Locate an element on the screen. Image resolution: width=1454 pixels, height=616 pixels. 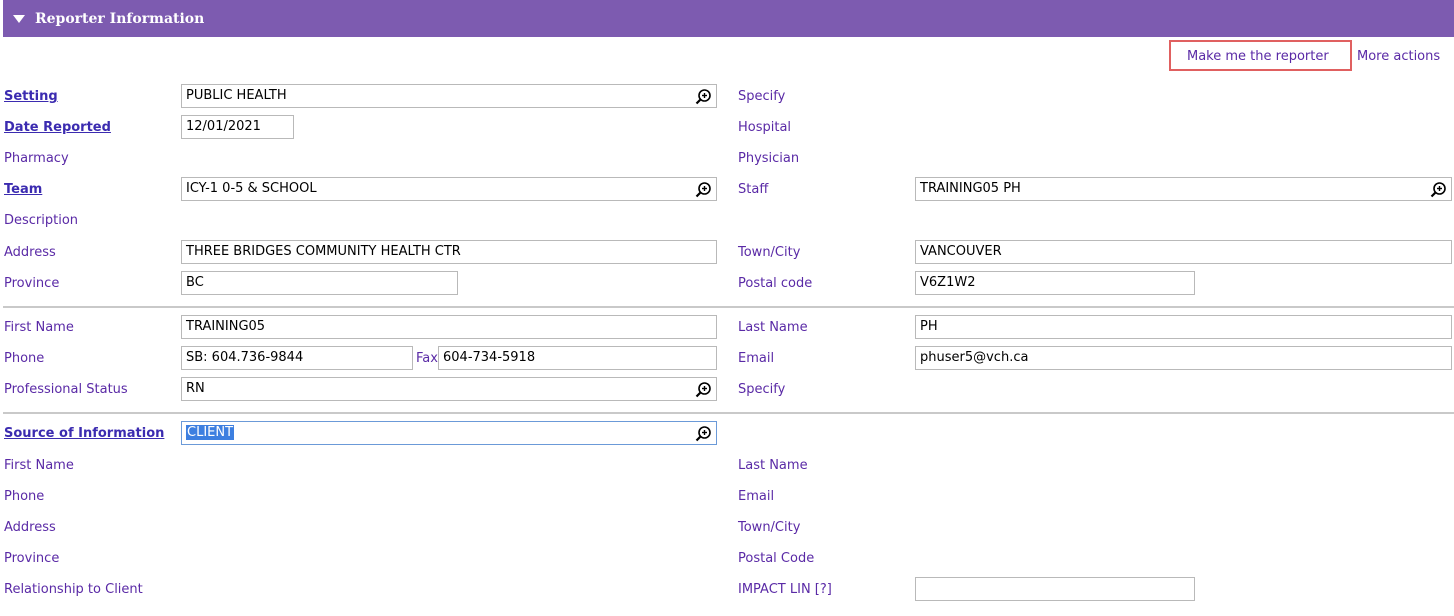
setting-value: PUBLIC HEALTH is located at coordinates (236, 95).